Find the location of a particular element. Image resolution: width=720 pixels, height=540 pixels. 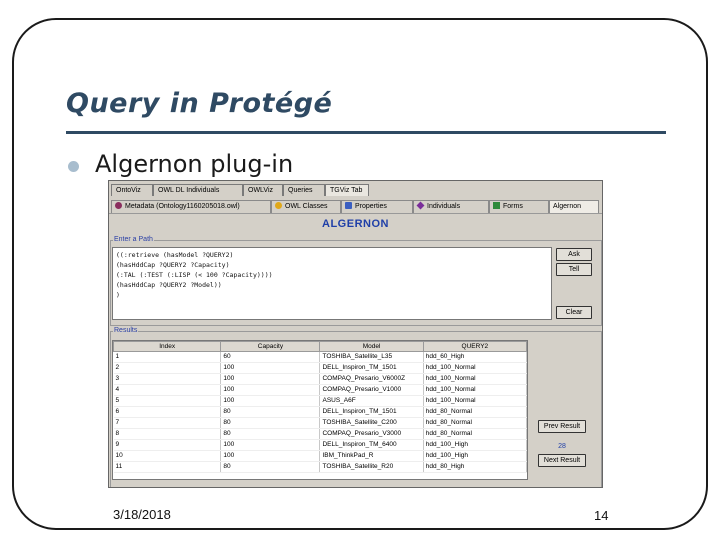

query-line: ) is located at coordinates (118, 295).